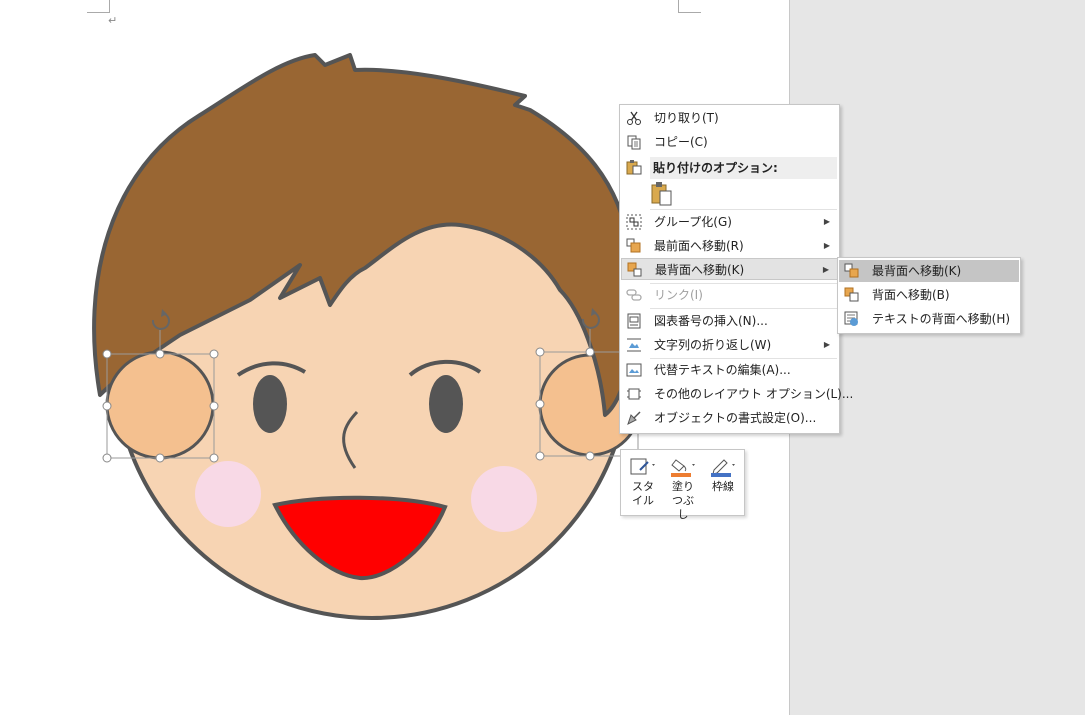  Describe the element at coordinates (633, 245) in the screenshot. I see `bring-to-front-icon` at that location.